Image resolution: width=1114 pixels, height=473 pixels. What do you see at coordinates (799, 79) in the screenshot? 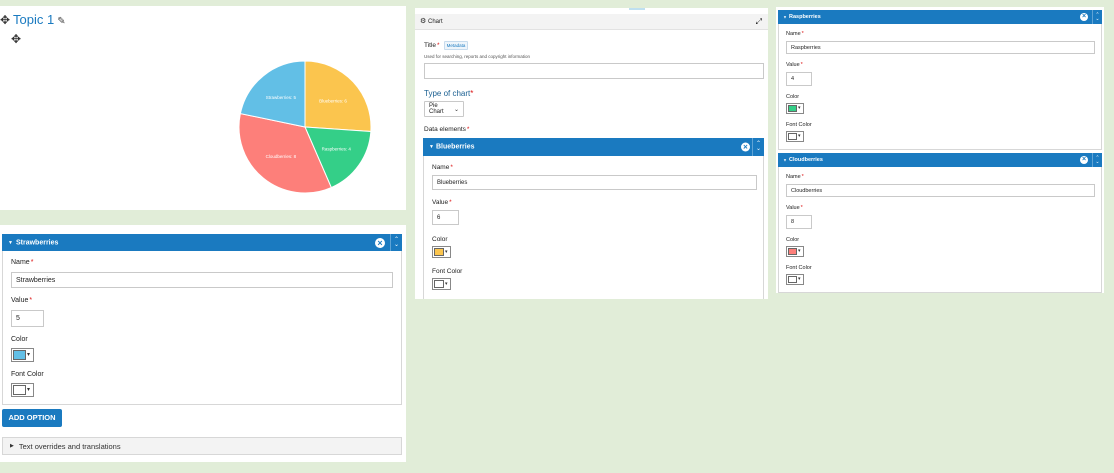
I see `value-input: 4` at bounding box center [799, 79].